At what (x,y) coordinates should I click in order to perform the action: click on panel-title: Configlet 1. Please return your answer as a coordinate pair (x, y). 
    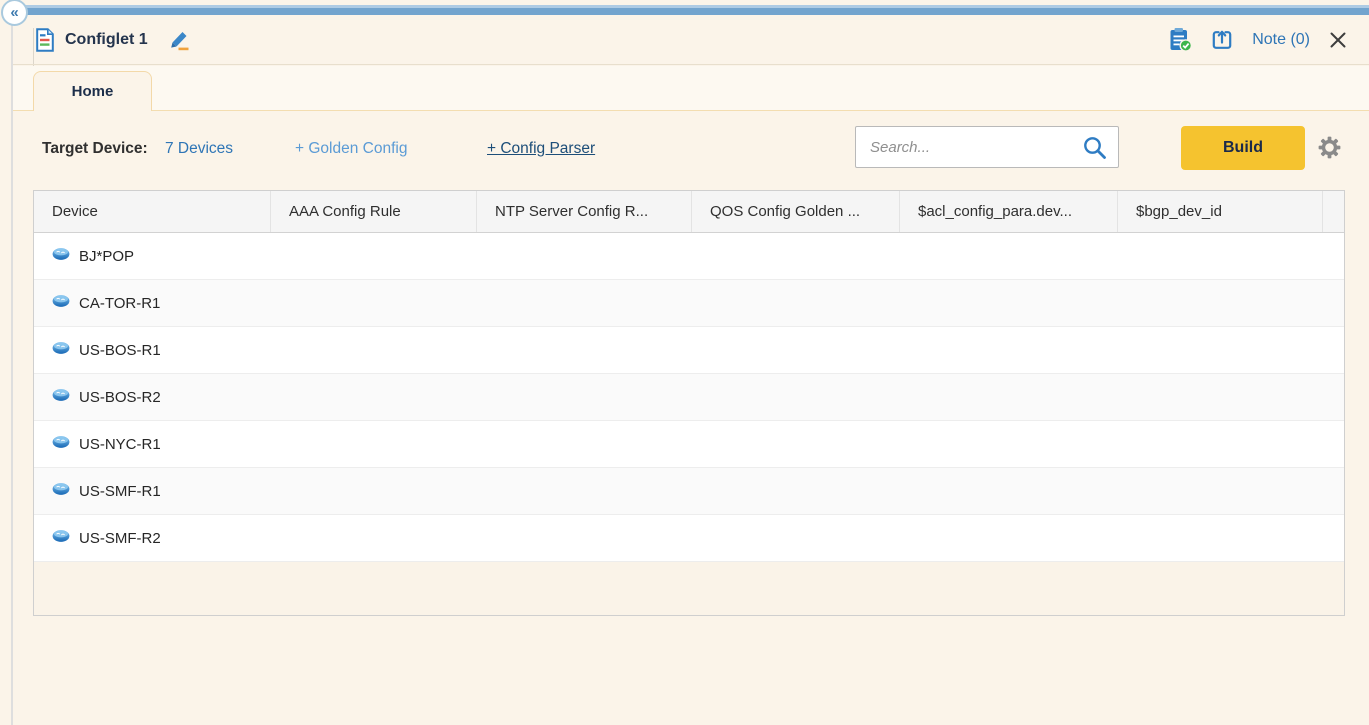
    Looking at the image, I should click on (106, 39).